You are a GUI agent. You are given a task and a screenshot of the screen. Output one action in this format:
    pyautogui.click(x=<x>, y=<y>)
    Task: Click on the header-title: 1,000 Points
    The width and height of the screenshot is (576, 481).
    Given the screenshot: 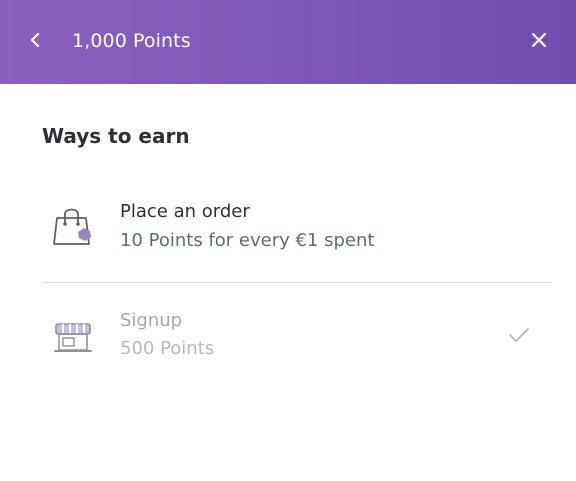 What is the action you would take?
    pyautogui.click(x=131, y=41)
    